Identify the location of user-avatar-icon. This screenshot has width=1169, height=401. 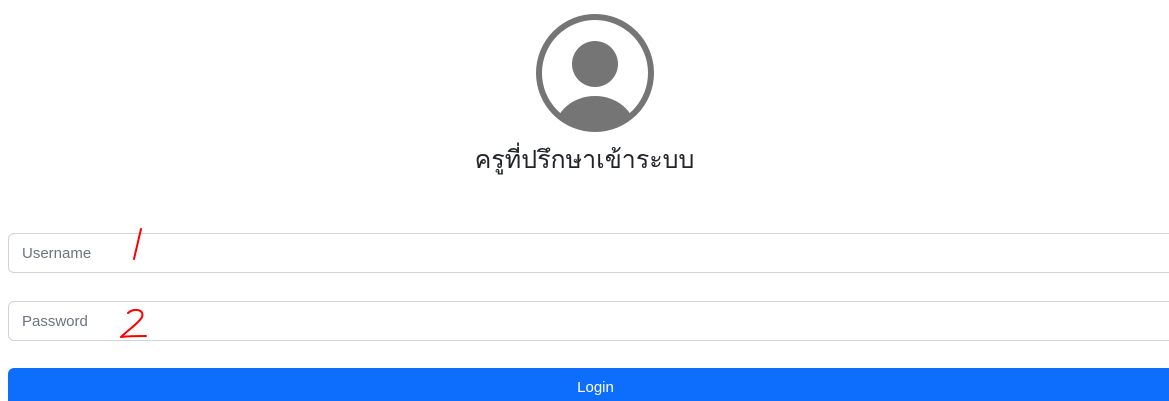
(595, 73).